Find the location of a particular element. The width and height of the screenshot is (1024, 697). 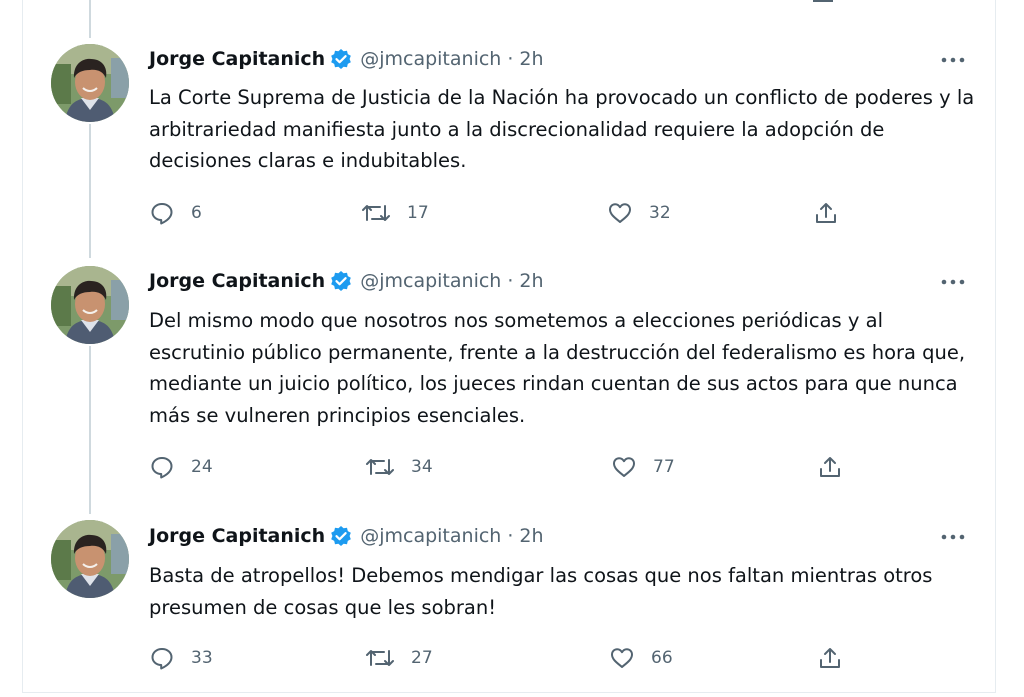

retweet-button: 34 is located at coordinates (399, 467).